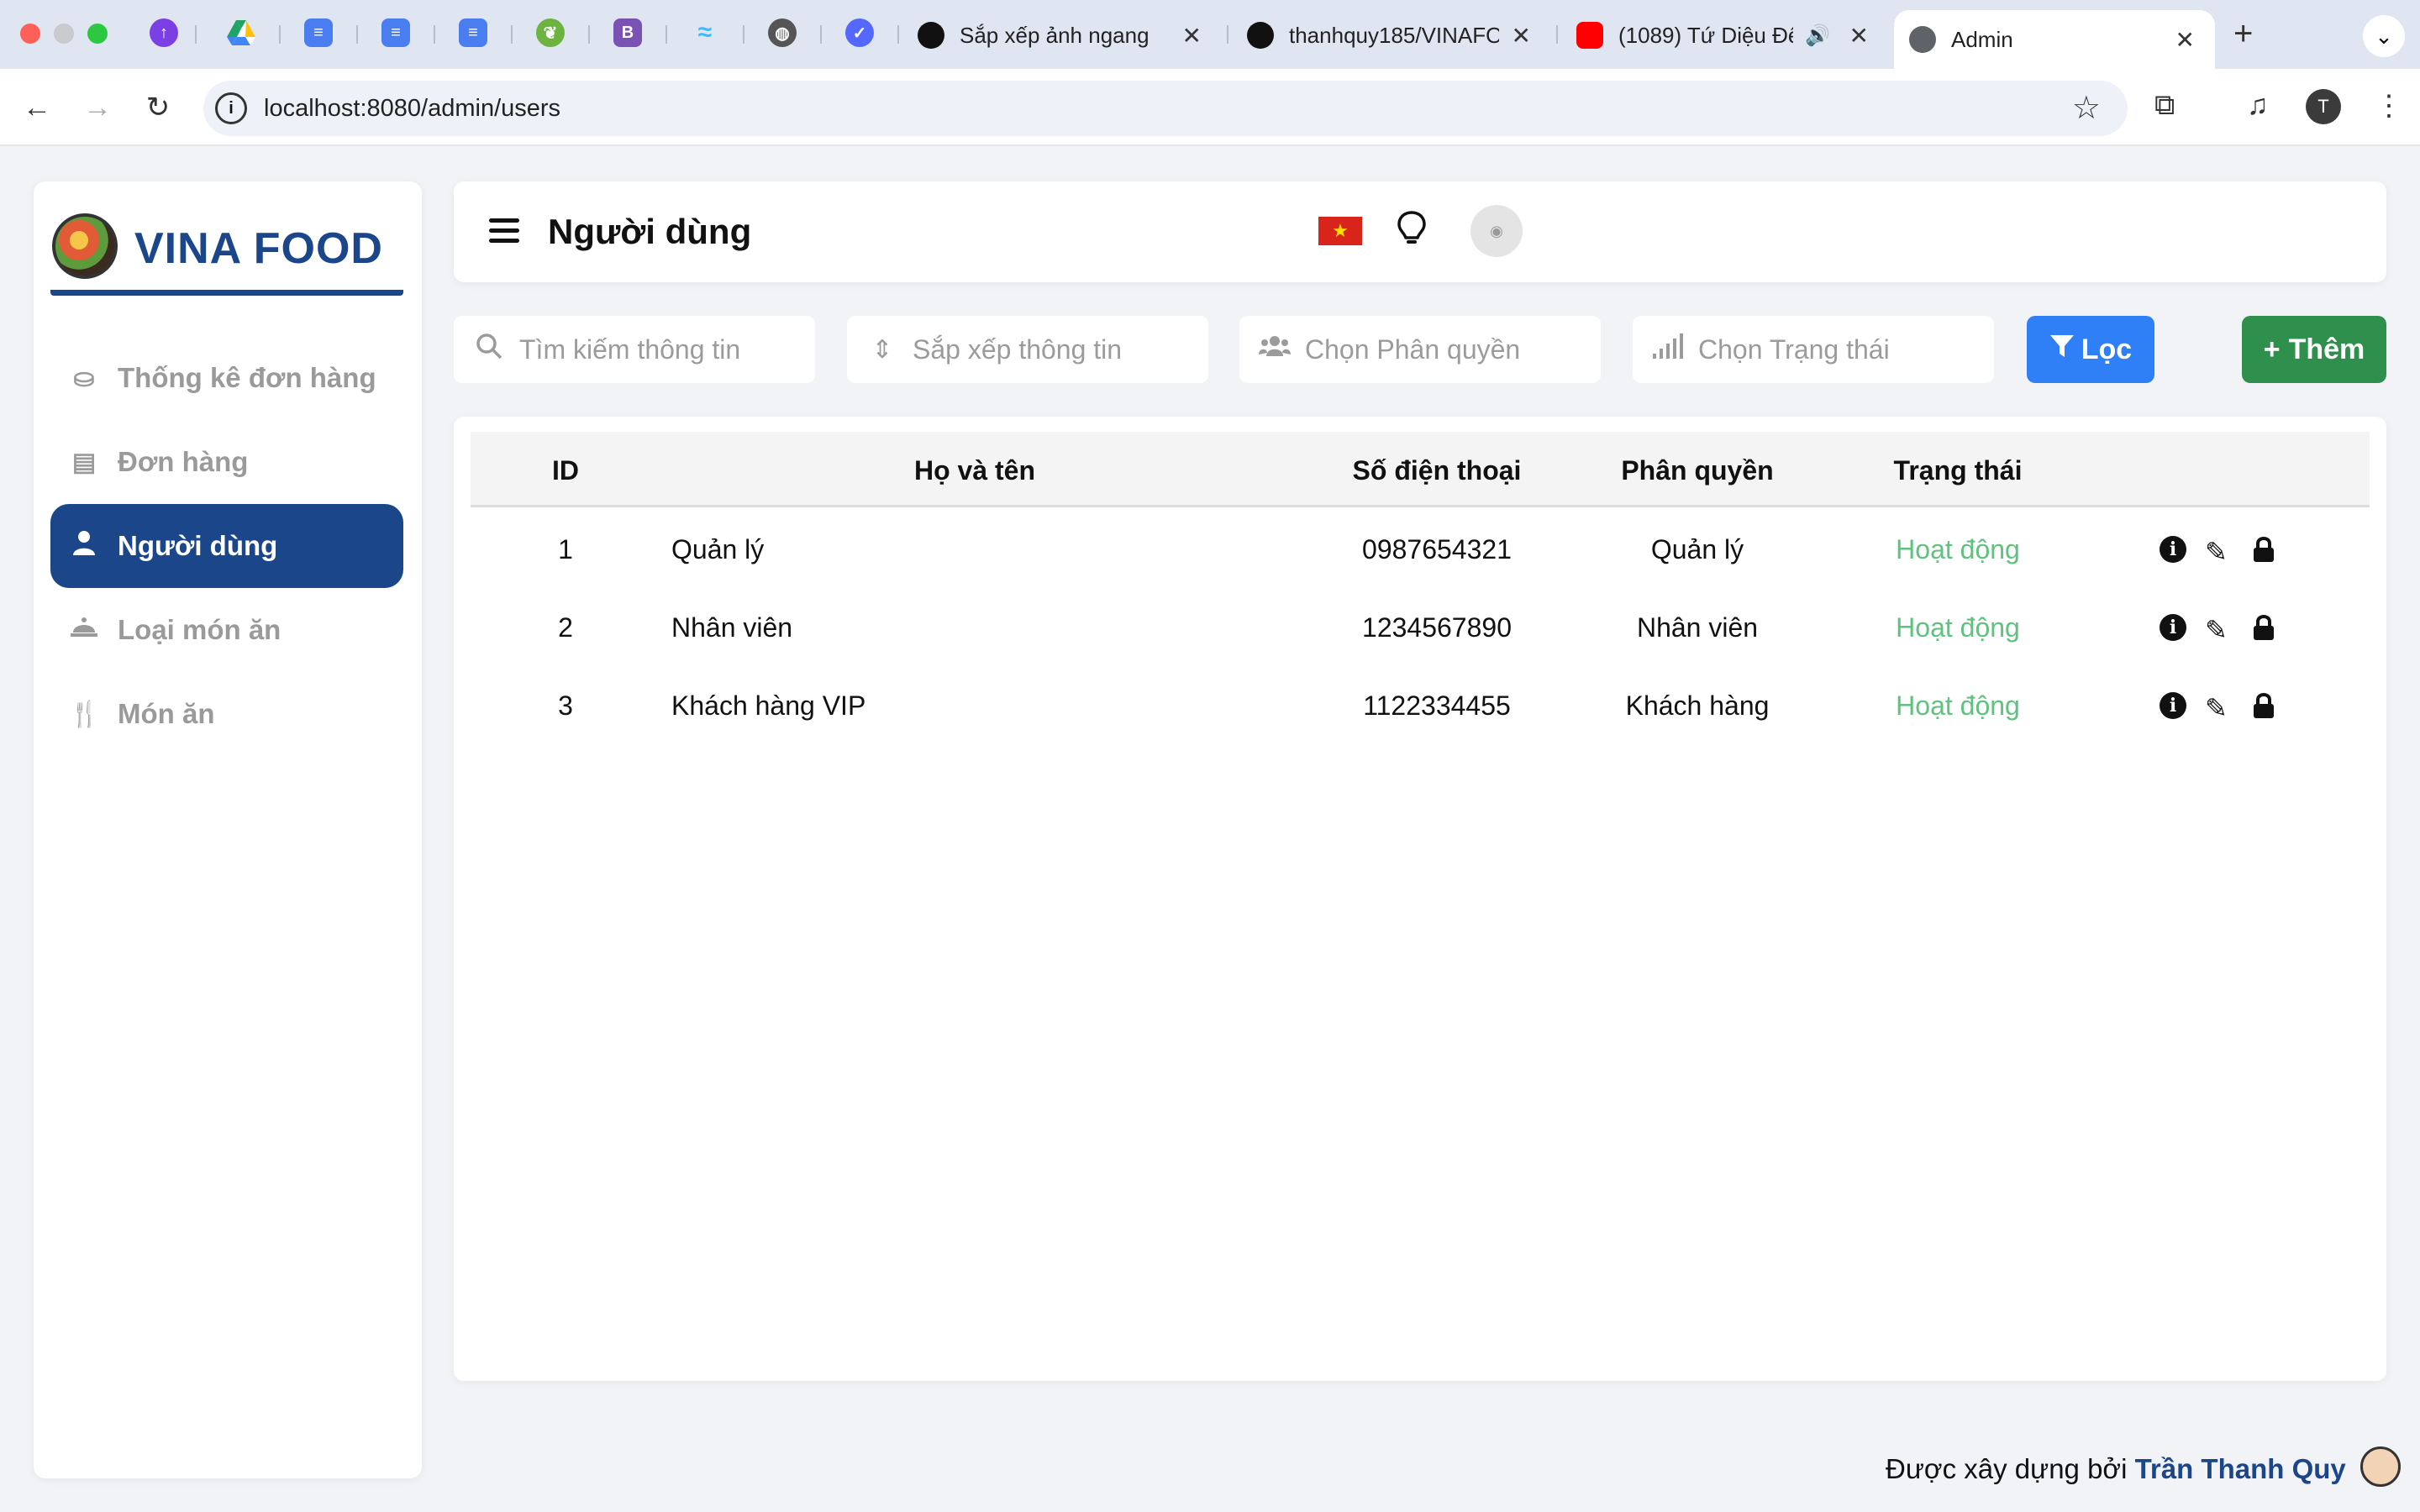 The width and height of the screenshot is (2420, 1512). What do you see at coordinates (241, 32) in the screenshot?
I see `drive-icon` at bounding box center [241, 32].